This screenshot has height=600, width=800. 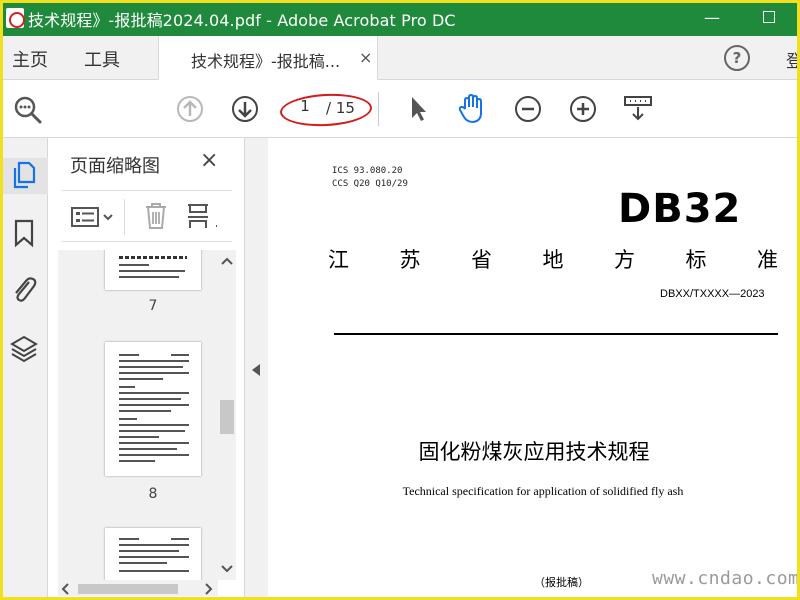 What do you see at coordinates (30, 59) in the screenshot?
I see `tab-home: 主页` at bounding box center [30, 59].